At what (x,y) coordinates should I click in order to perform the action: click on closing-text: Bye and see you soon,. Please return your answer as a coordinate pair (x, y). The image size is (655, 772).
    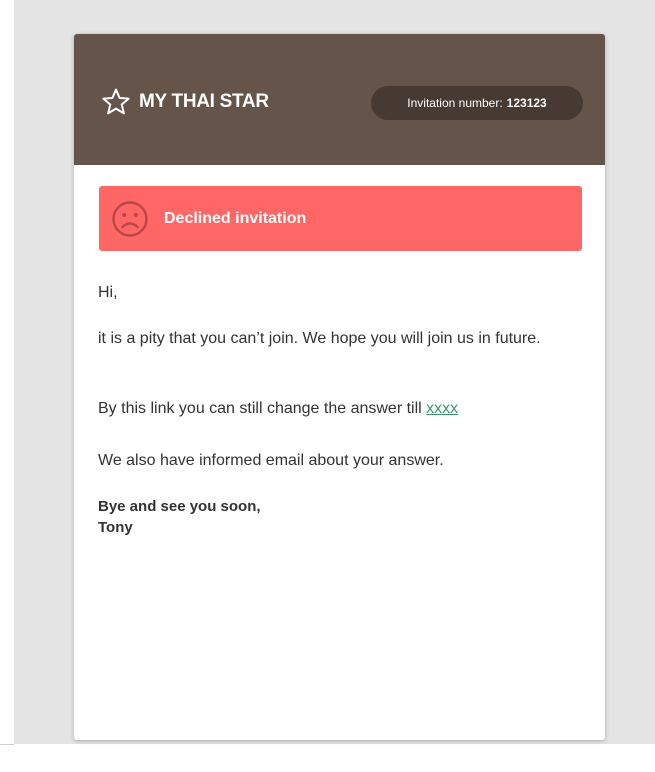
    Looking at the image, I should click on (179, 506).